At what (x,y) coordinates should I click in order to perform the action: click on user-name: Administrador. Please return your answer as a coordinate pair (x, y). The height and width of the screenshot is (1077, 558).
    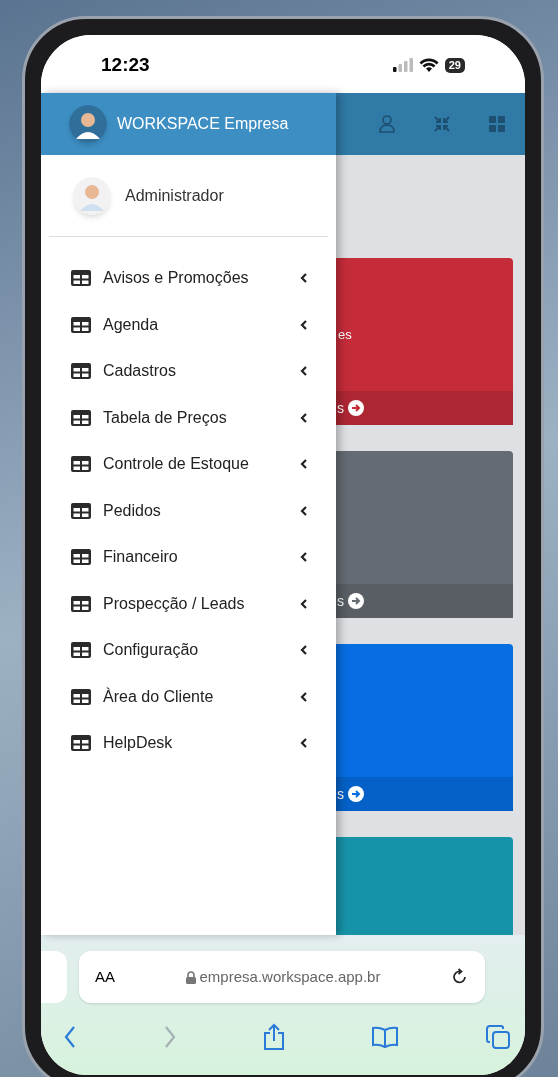
    Looking at the image, I should click on (174, 195).